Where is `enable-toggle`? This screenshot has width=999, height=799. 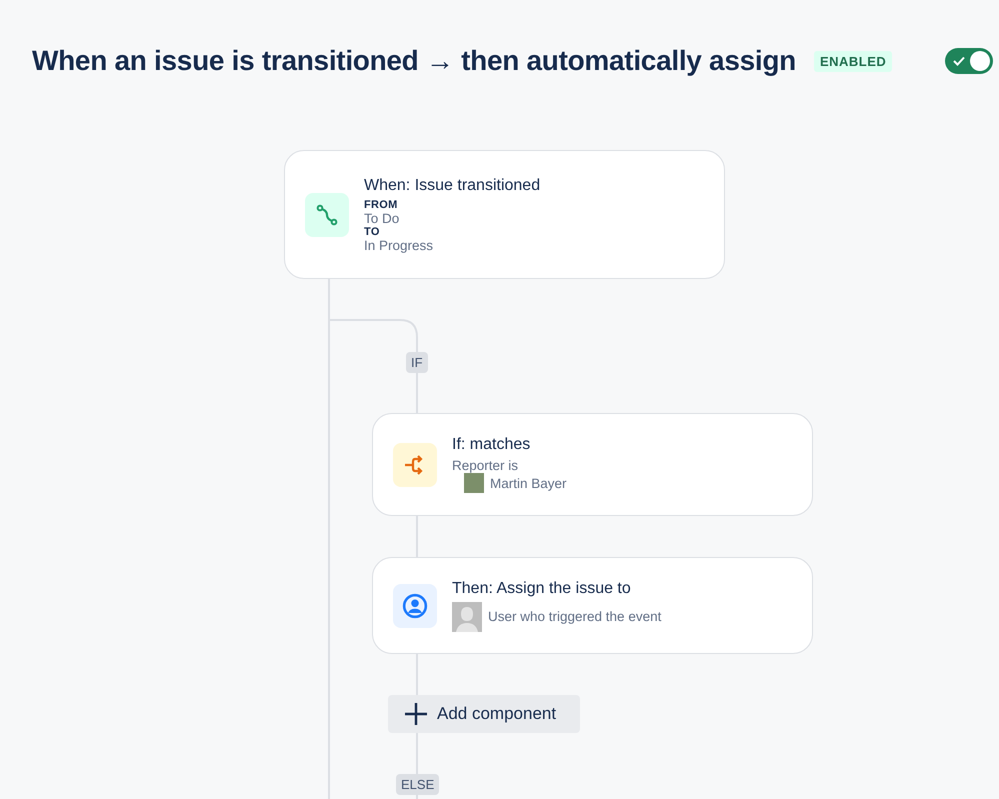
enable-toggle is located at coordinates (969, 61).